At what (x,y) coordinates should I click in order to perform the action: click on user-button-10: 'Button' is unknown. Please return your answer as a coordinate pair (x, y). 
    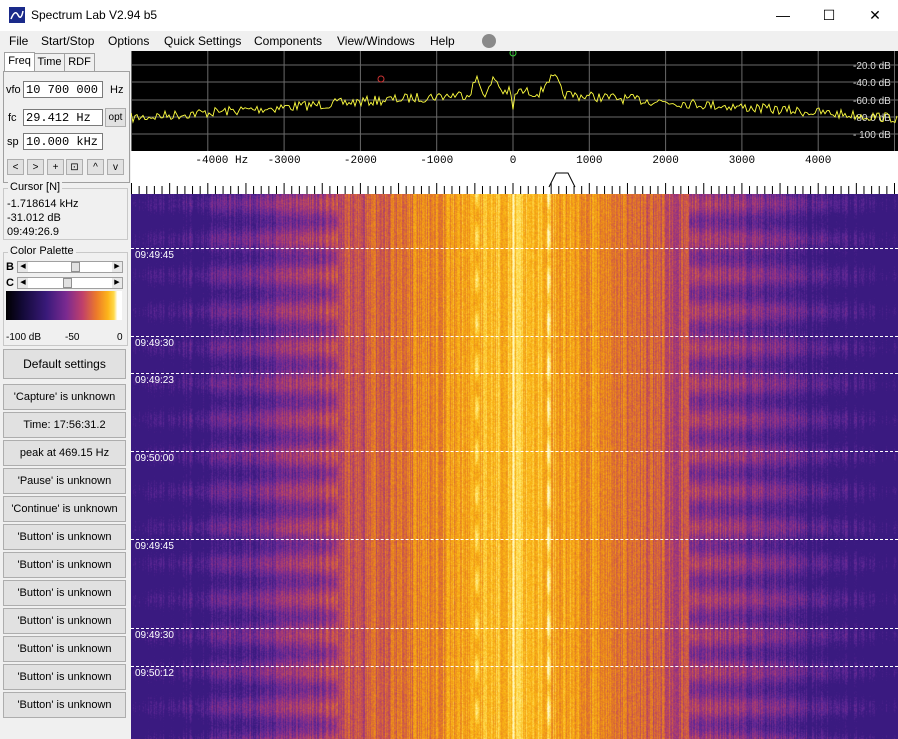
    Looking at the image, I should click on (64, 649).